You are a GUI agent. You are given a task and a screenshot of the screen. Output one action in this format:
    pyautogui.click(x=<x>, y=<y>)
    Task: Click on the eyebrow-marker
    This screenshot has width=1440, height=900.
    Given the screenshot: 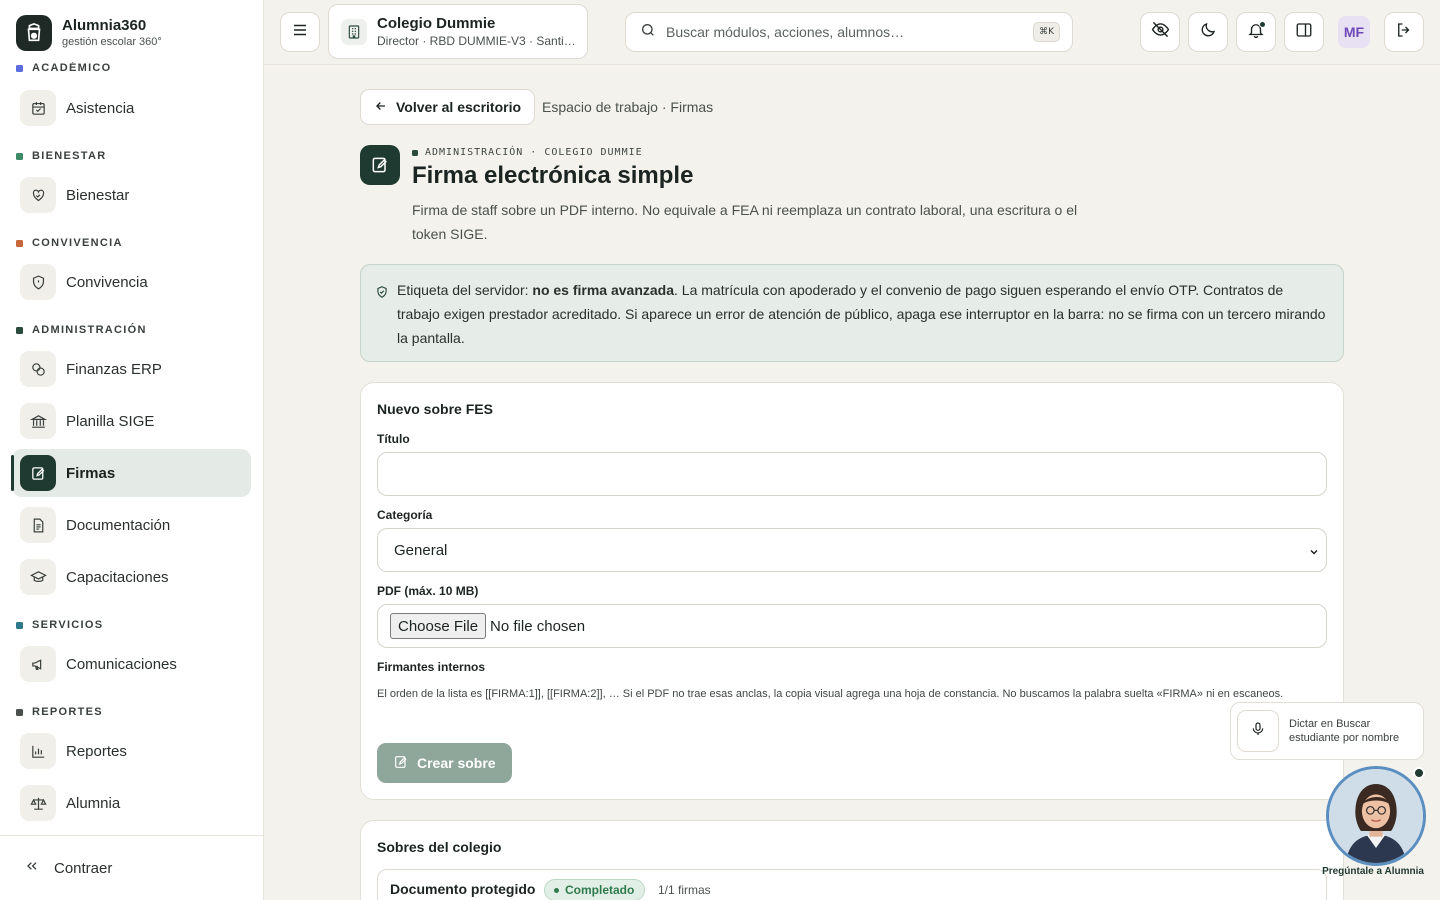 What is the action you would take?
    pyautogui.click(x=415, y=152)
    